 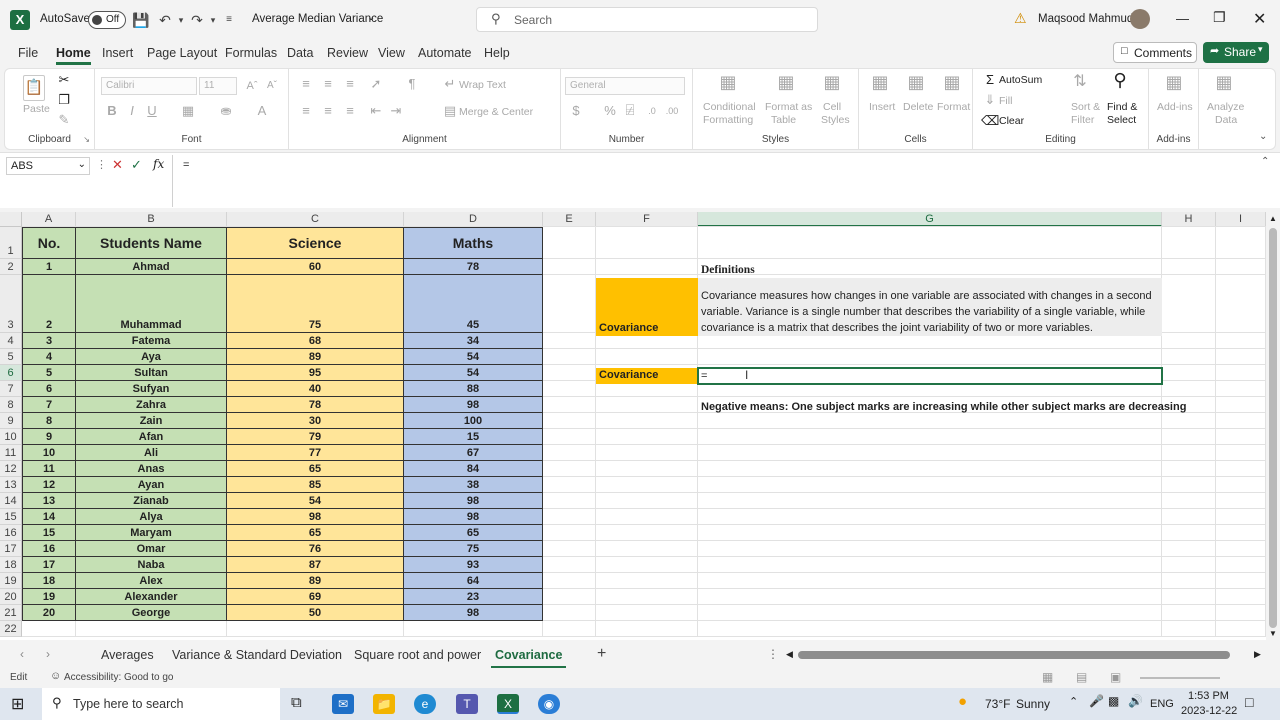 What do you see at coordinates (1225, 107) in the screenshot?
I see `analyze-data-label-1: Analyze` at bounding box center [1225, 107].